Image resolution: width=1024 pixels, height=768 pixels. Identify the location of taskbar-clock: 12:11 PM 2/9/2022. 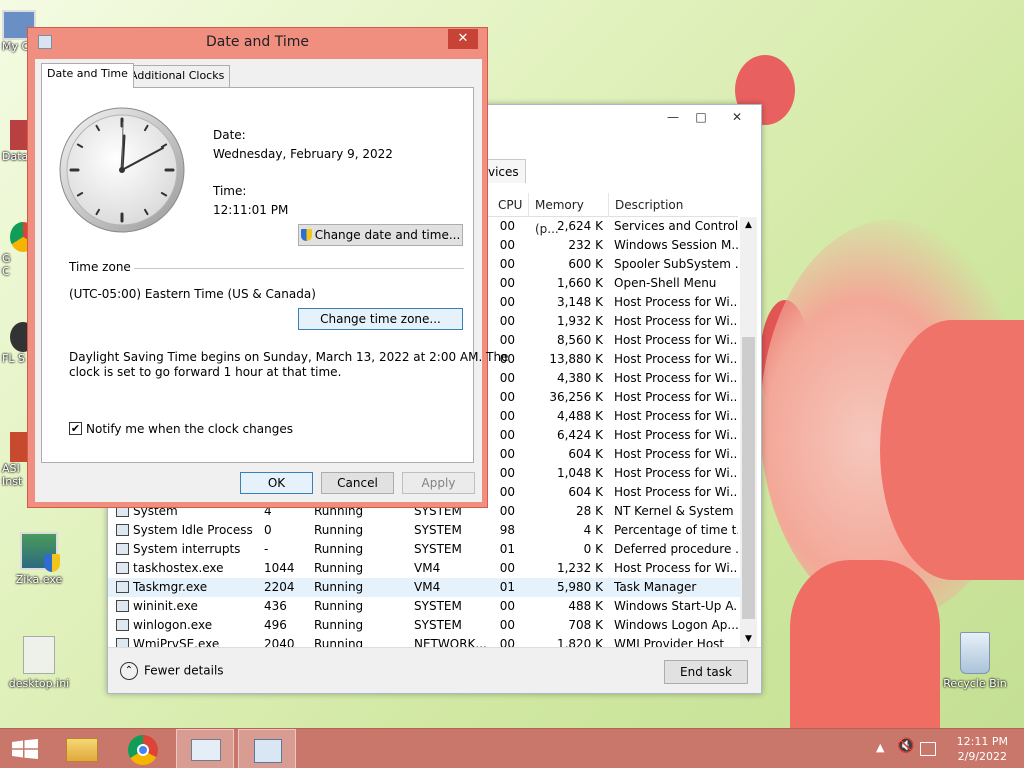
(982, 749).